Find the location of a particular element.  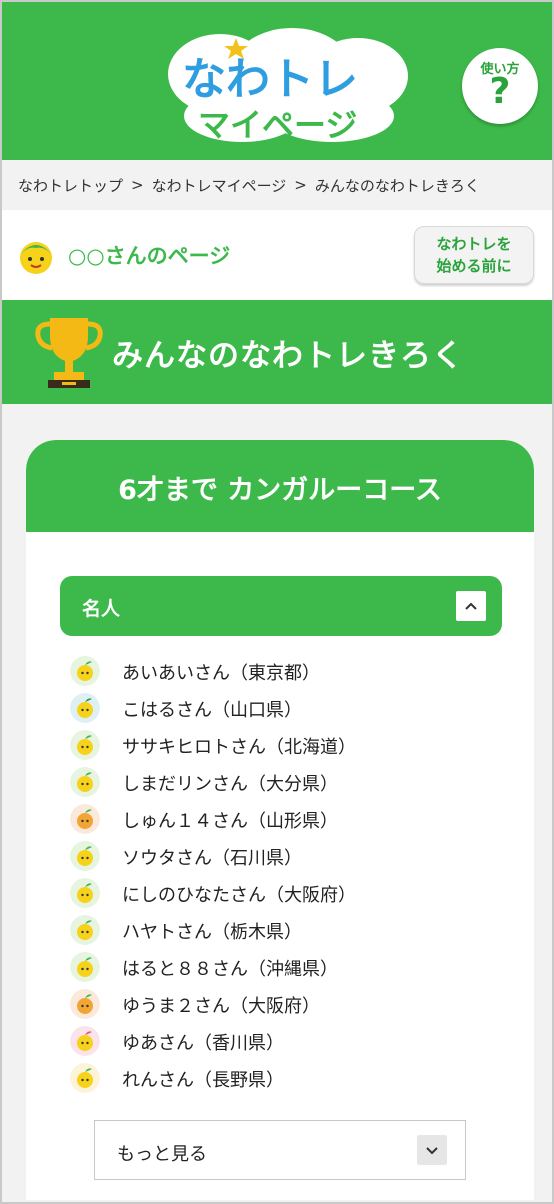

question-mark-icon: ? is located at coordinates (500, 91).